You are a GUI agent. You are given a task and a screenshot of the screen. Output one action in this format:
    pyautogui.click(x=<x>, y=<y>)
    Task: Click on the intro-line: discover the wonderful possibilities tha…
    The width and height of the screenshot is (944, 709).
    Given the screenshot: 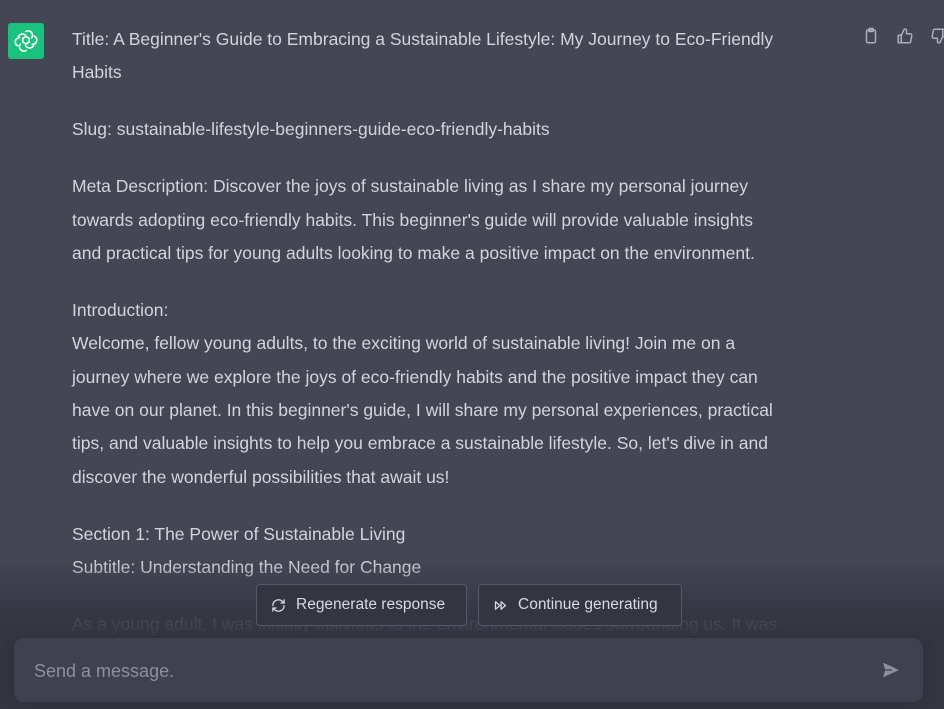 What is the action you would take?
    pyautogui.click(x=261, y=476)
    